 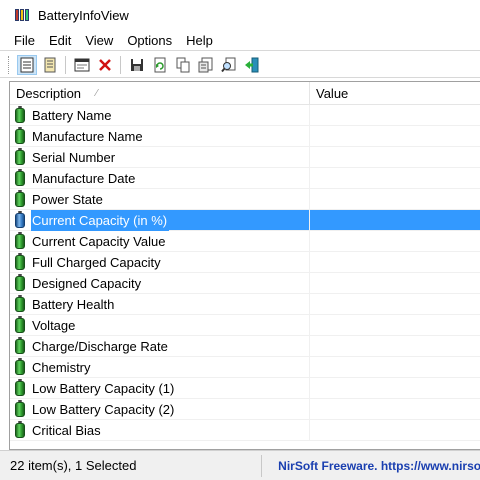 What do you see at coordinates (84, 178) in the screenshot?
I see `row-label: Manufacture Date` at bounding box center [84, 178].